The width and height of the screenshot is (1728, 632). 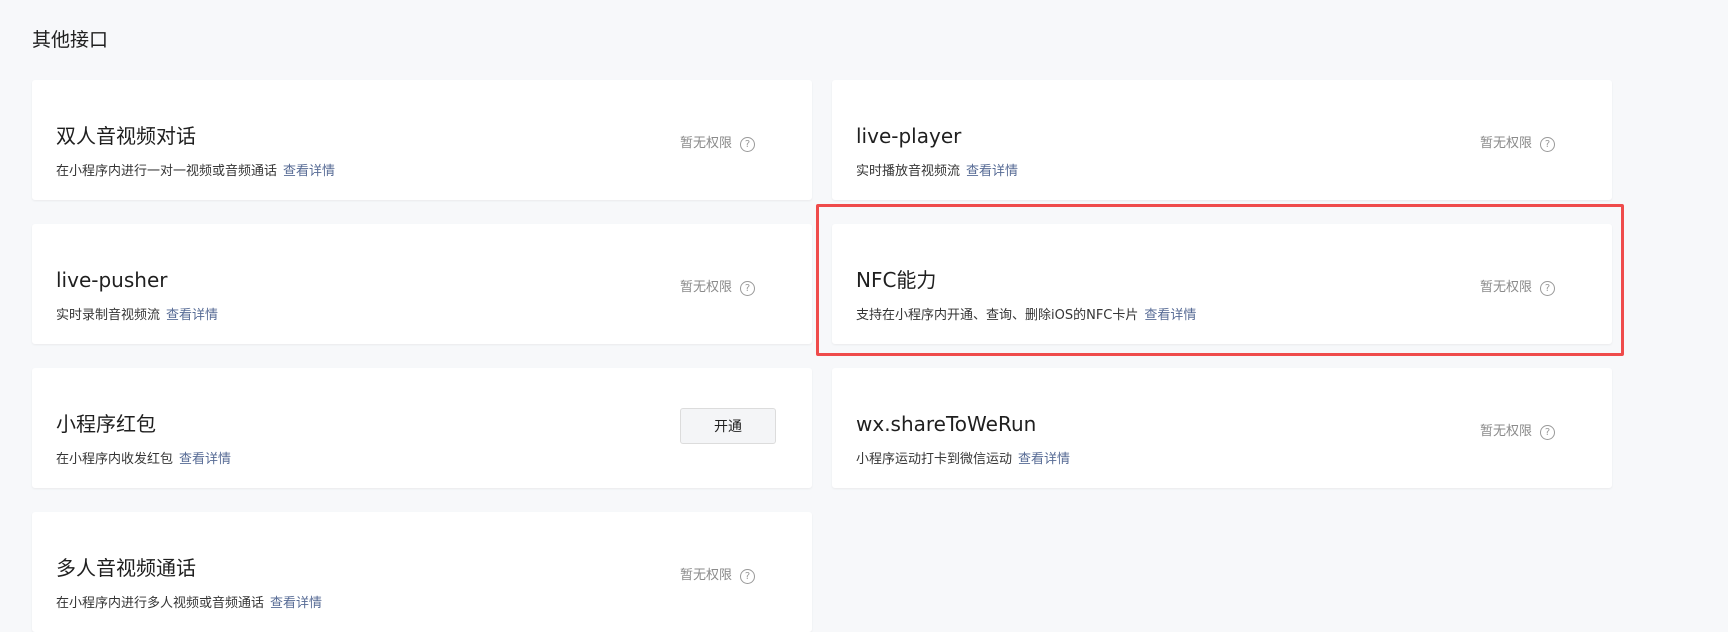 I want to click on card-desc-text: 在小程序内收发红包, so click(x=115, y=459).